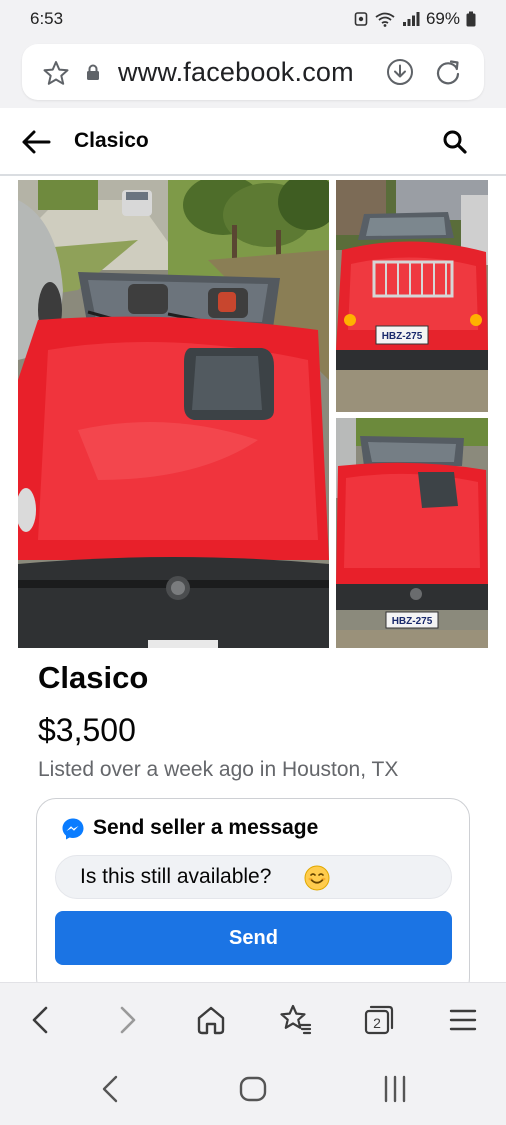 This screenshot has height=1125, width=506. What do you see at coordinates (412, 621) in the screenshot?
I see `front-photo-plate-text: HBZ-275` at bounding box center [412, 621].